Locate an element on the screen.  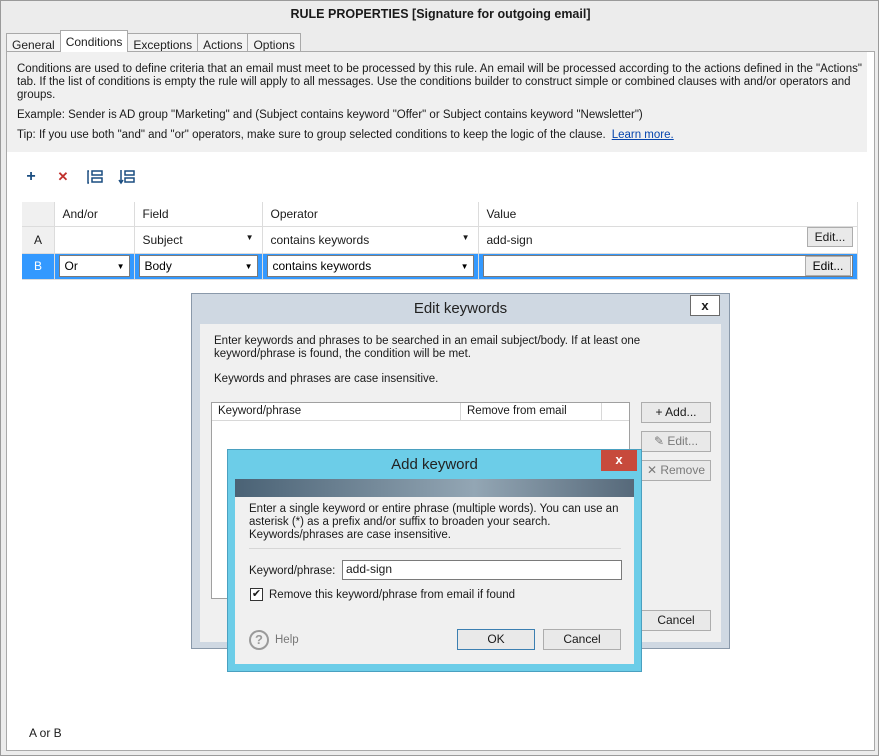
tab-conditions: Conditions is located at coordinates (94, 41).